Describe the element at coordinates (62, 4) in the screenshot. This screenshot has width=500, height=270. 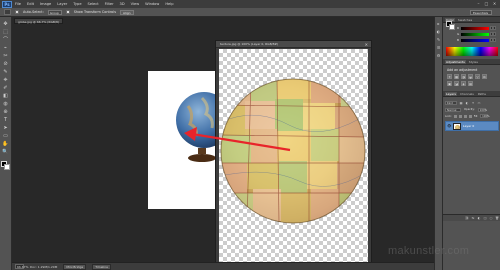
I see `menu-layer: Layer` at that location.